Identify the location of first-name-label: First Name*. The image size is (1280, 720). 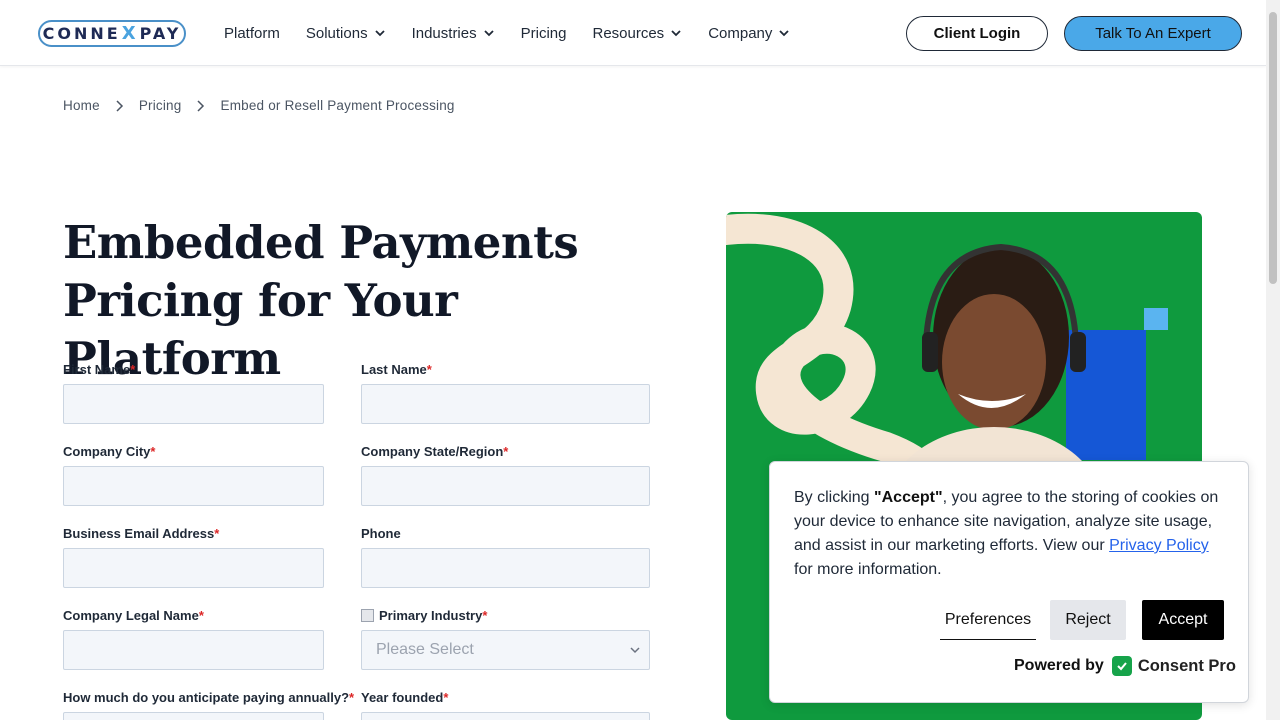
(99, 369).